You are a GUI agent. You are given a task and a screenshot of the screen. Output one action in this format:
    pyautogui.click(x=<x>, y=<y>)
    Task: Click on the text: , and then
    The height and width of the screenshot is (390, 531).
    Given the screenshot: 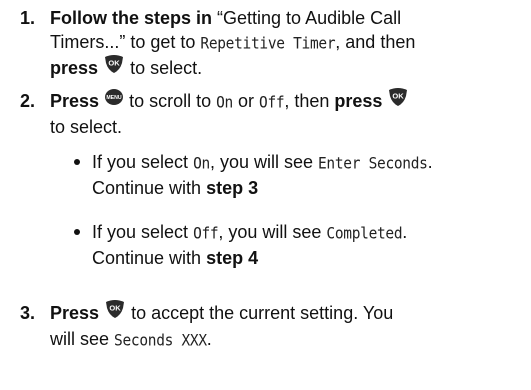 What is the action you would take?
    pyautogui.click(x=375, y=42)
    